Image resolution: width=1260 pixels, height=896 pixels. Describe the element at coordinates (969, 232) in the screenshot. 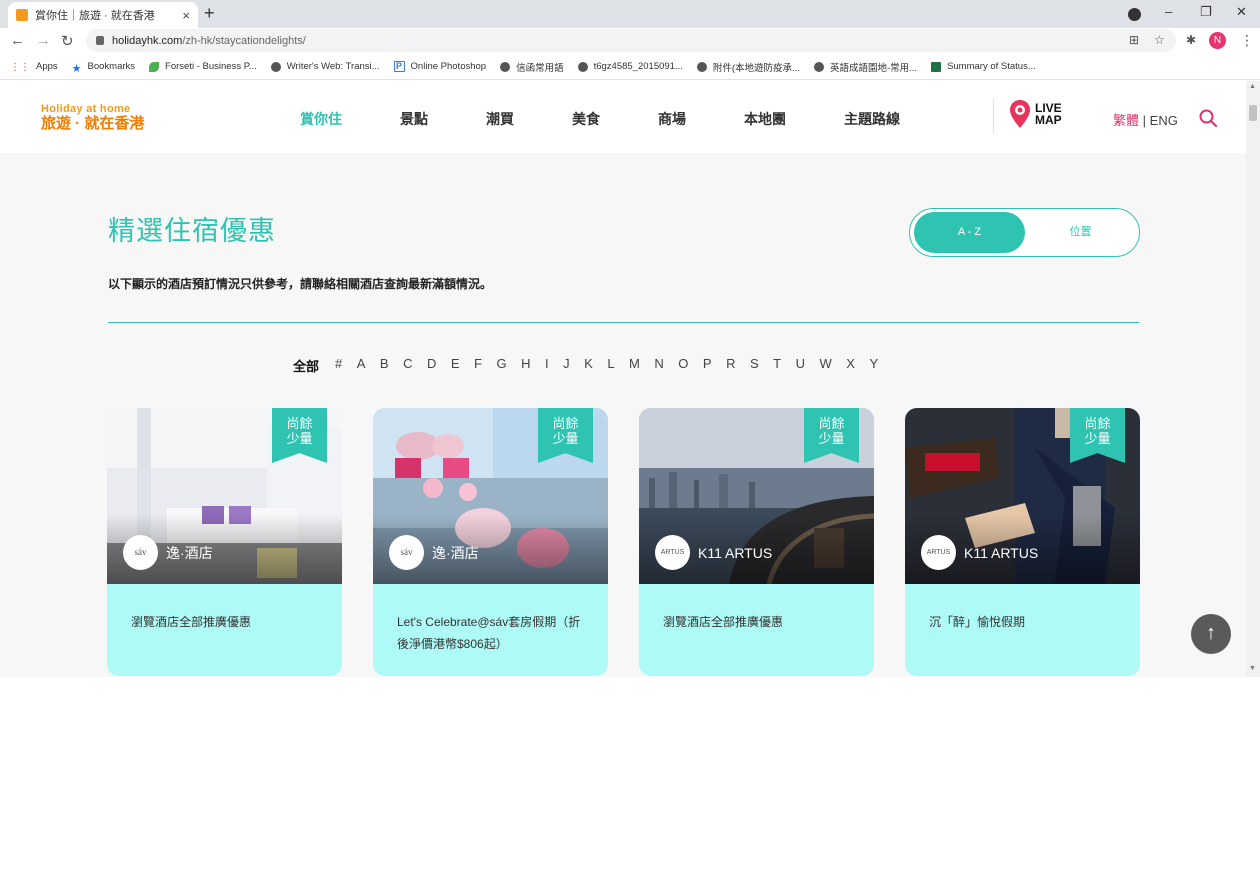

I see `sort-az-button: A - Z` at that location.